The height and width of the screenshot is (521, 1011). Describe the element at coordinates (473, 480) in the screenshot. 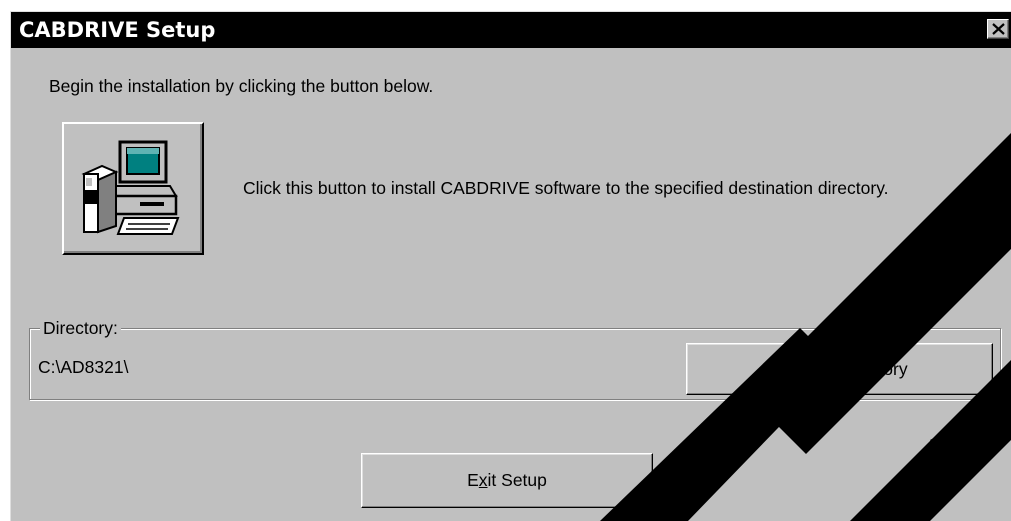

I see `exit-label-before: E` at that location.